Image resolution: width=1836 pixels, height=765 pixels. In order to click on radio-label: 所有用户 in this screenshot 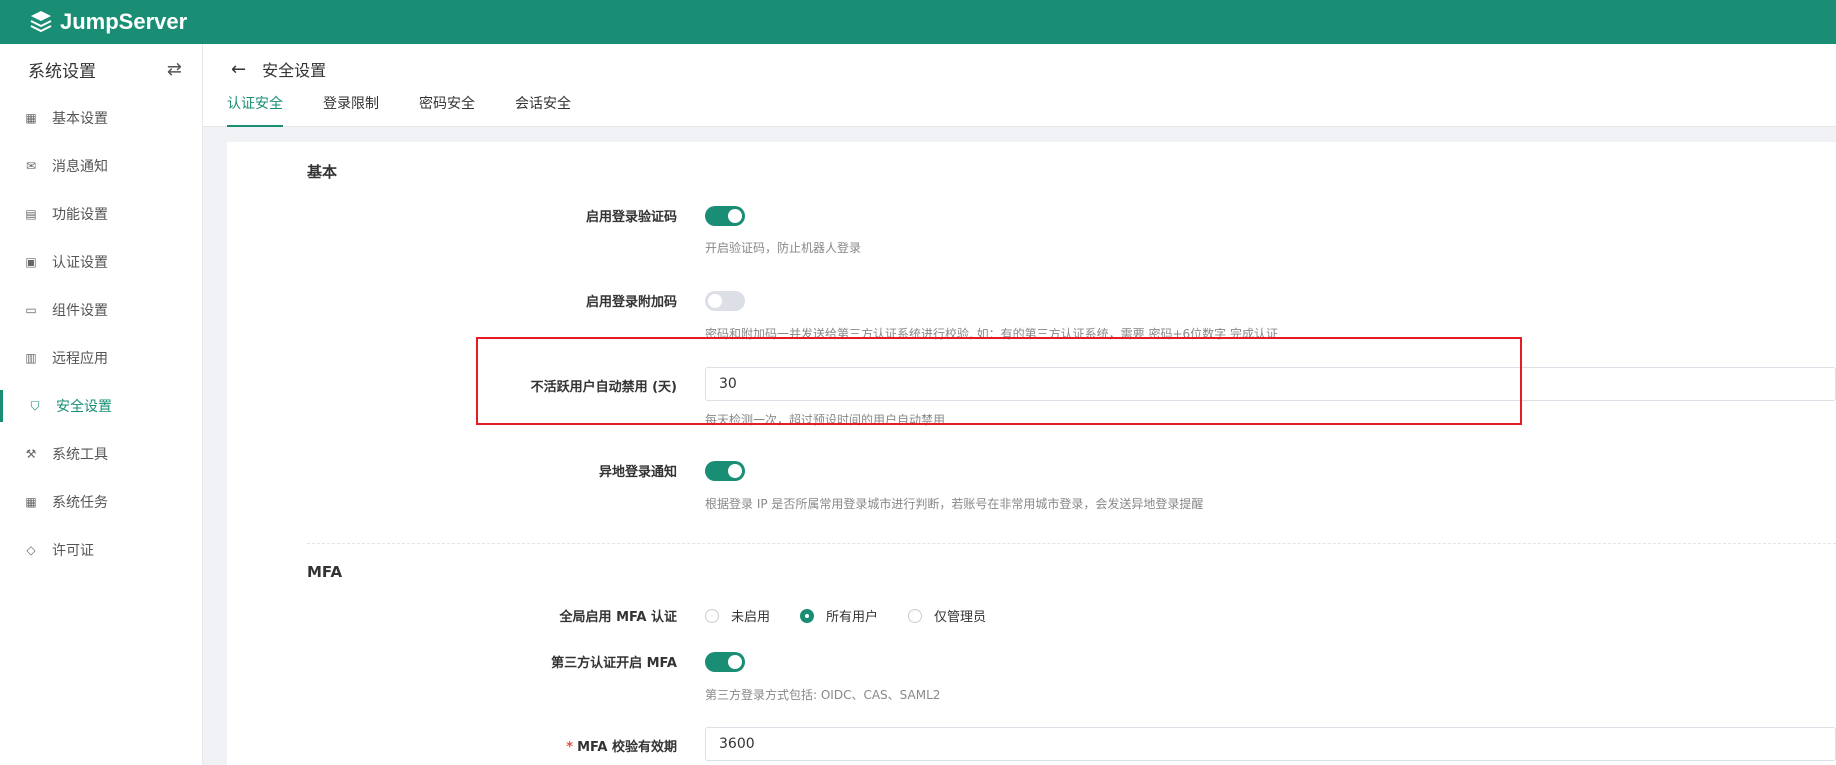, I will do `click(852, 617)`.